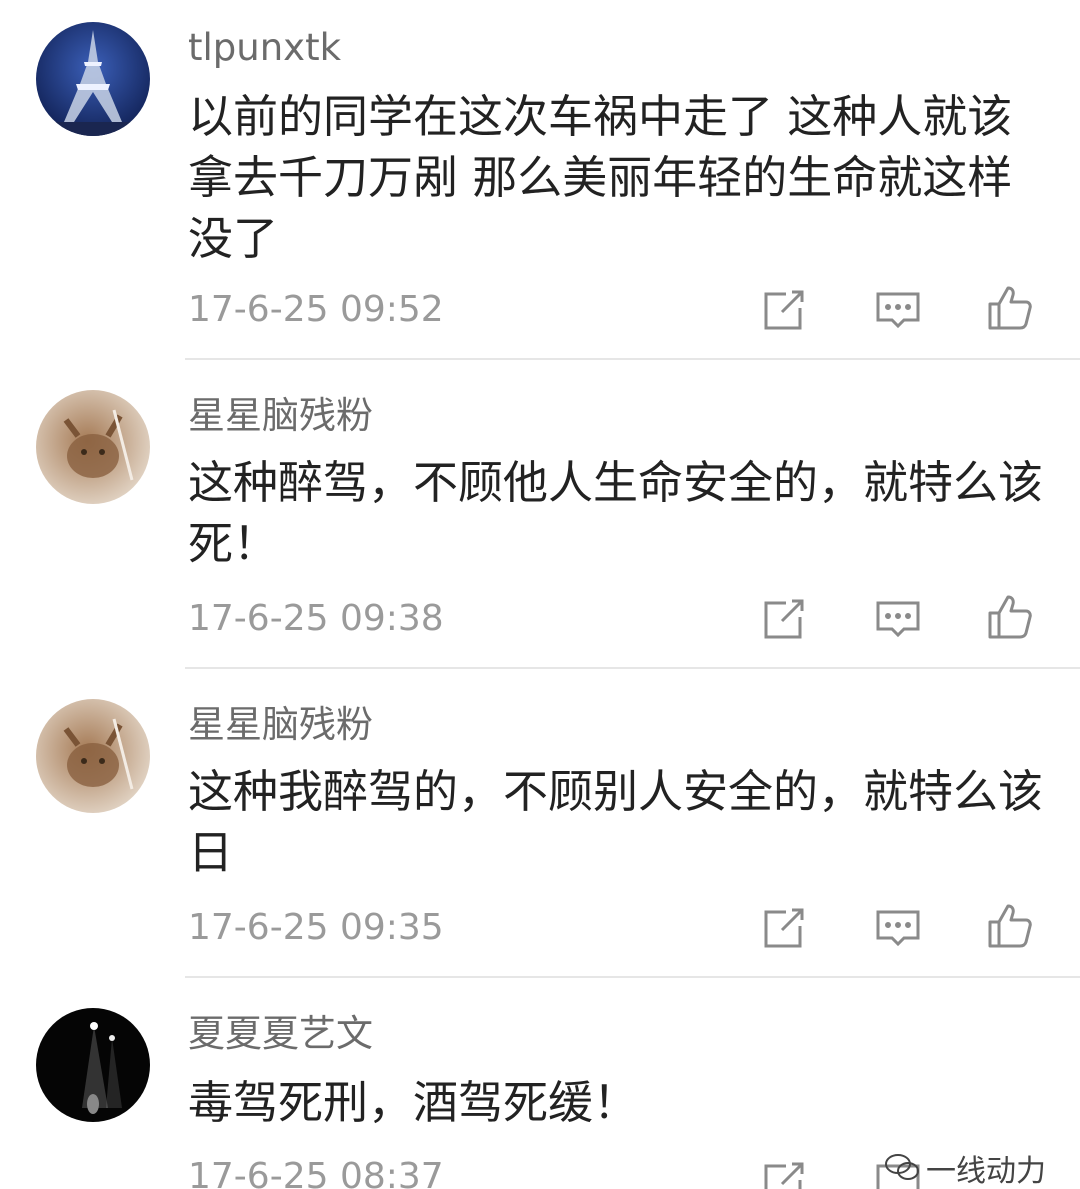  What do you see at coordinates (616, 513) in the screenshot?
I see `comment-text: 这种醉驾，不顾他人生命安全的，就特么该死！` at bounding box center [616, 513].